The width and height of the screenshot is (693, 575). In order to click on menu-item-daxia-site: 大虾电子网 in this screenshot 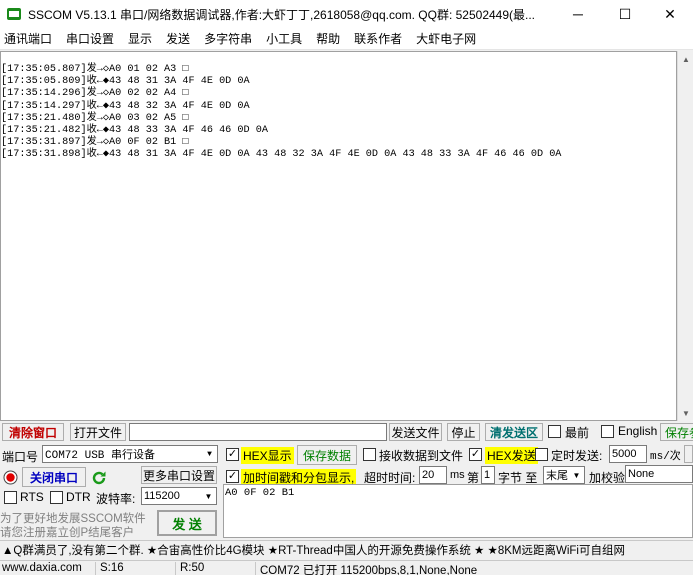, I will do `click(446, 38)`.